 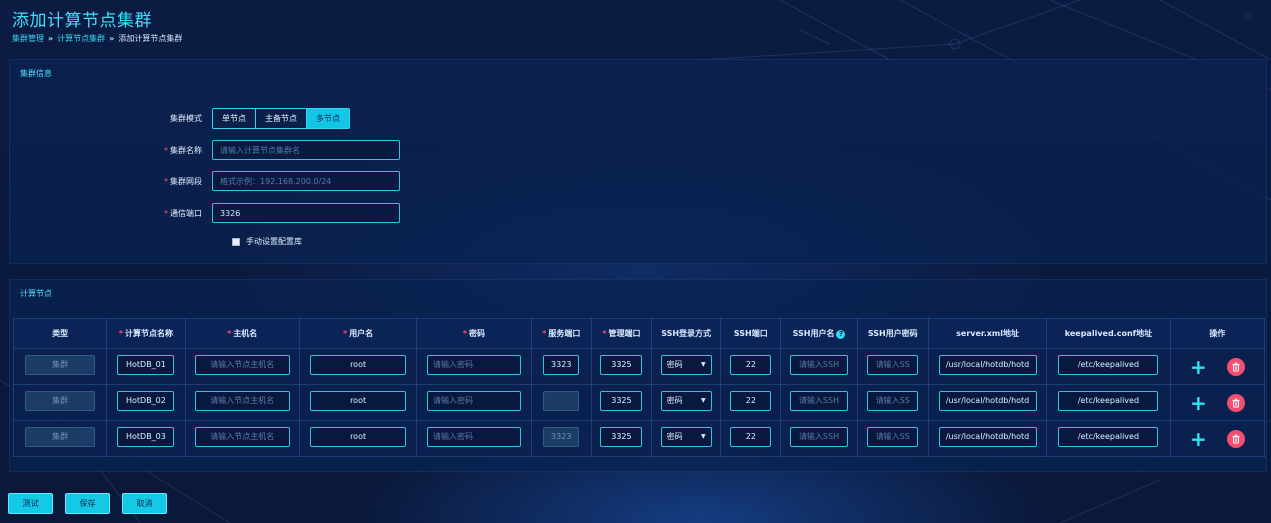 I want to click on col-hostname: 主机名, so click(x=245, y=333).